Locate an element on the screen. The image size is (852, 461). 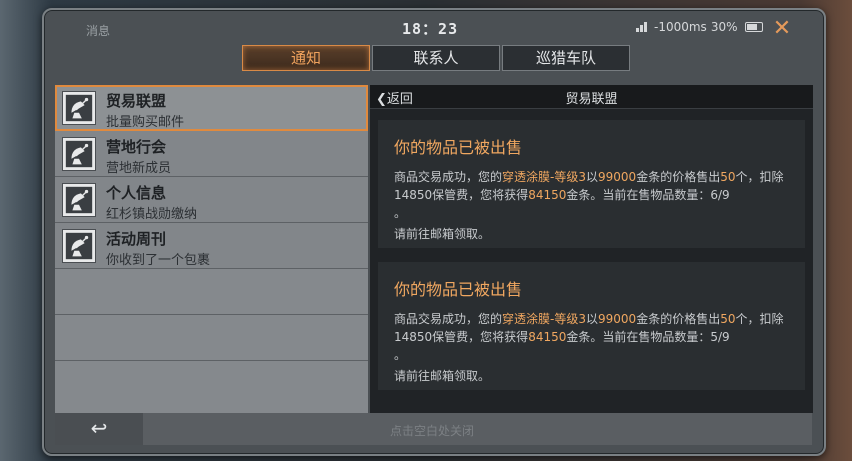
detail-title: 贸易联盟 is located at coordinates (591, 99).